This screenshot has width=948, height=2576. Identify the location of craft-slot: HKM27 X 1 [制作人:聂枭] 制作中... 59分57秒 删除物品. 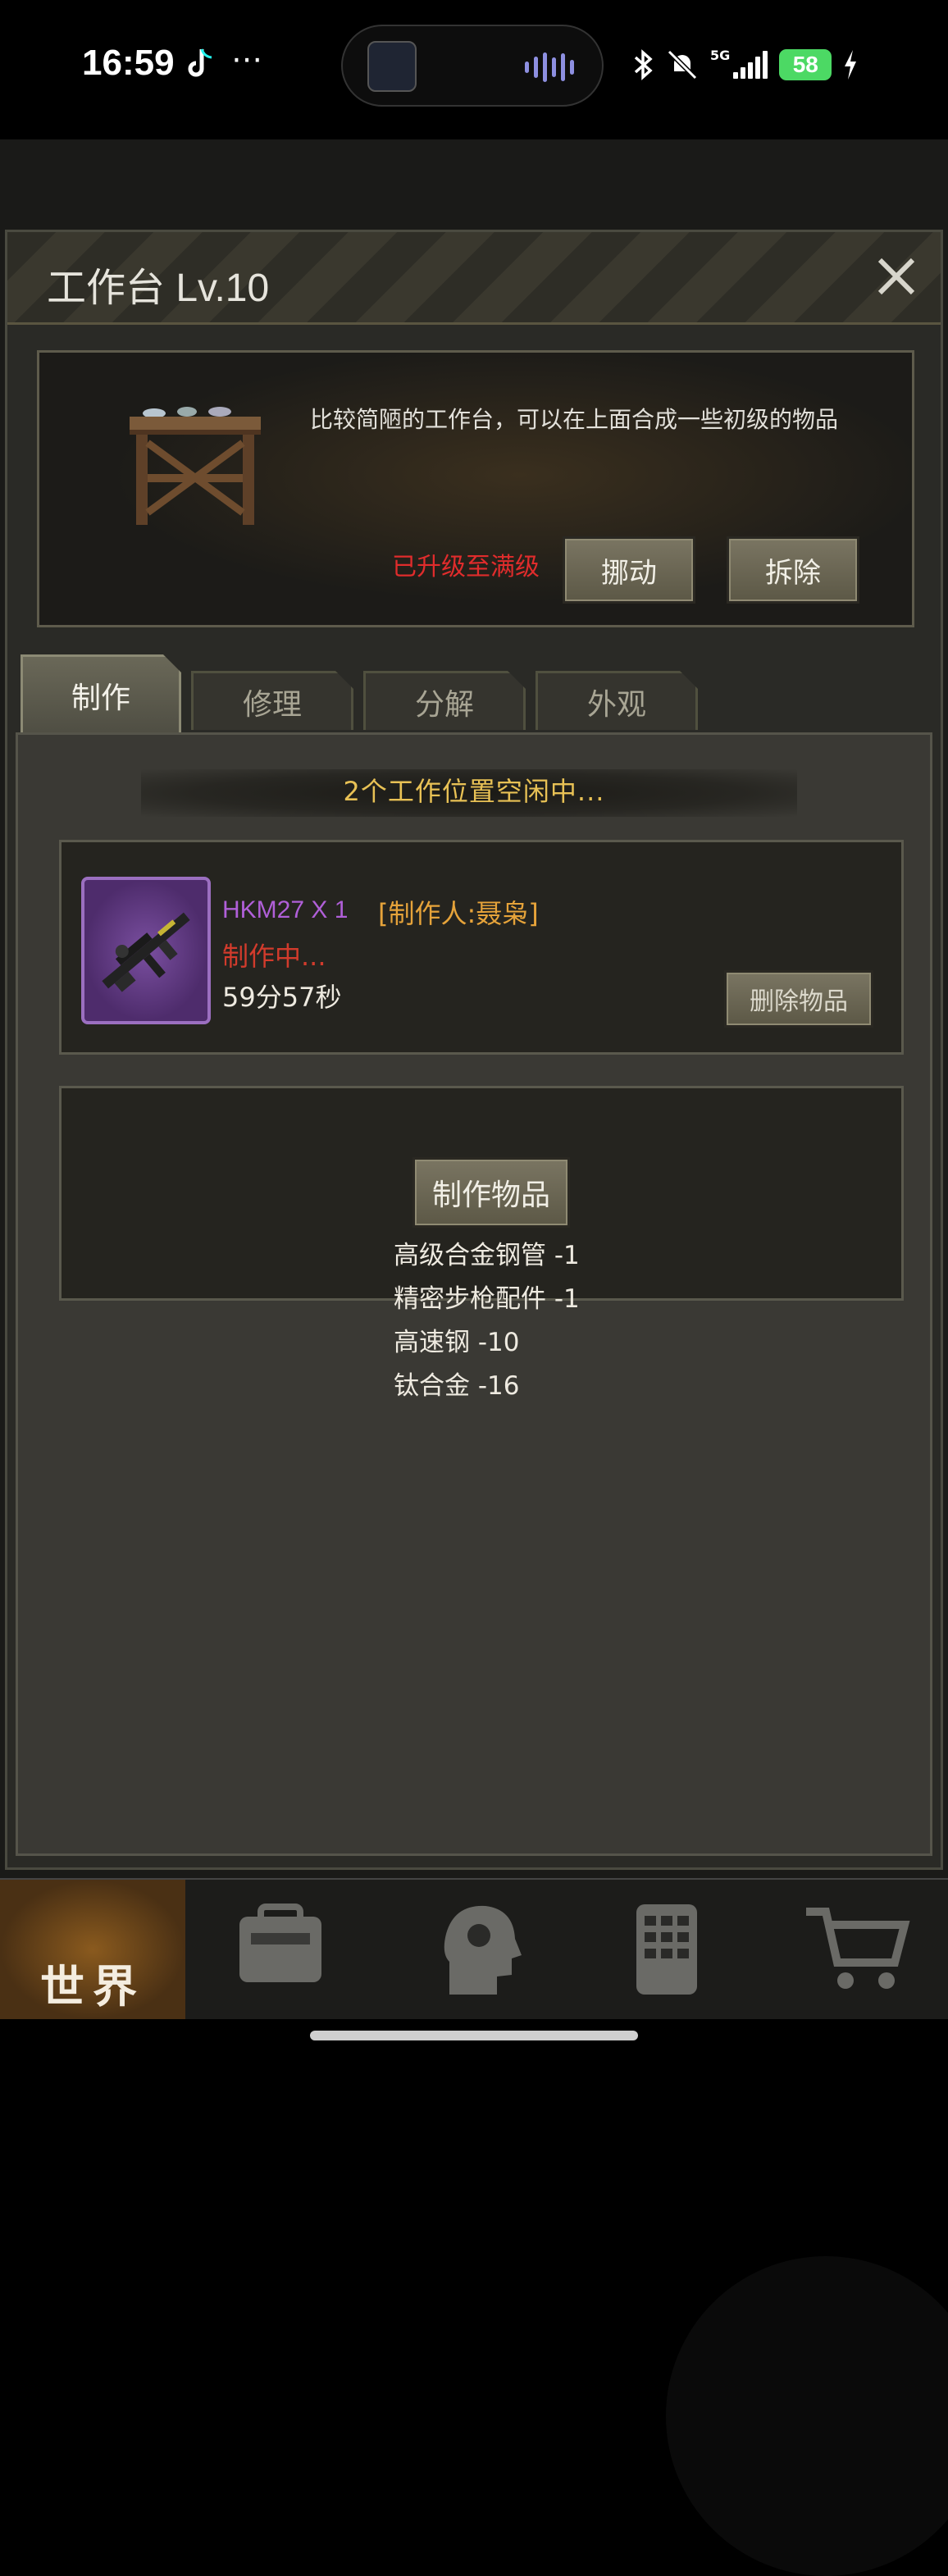
(481, 947).